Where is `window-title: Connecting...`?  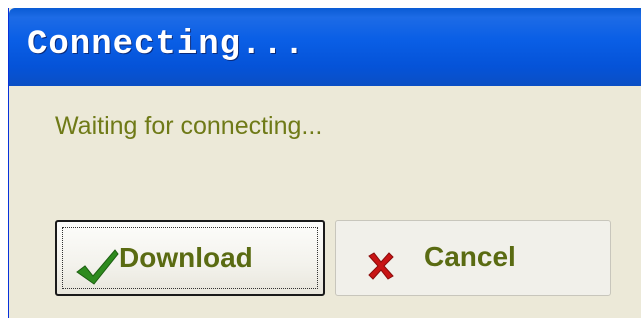
window-title: Connecting... is located at coordinates (166, 45).